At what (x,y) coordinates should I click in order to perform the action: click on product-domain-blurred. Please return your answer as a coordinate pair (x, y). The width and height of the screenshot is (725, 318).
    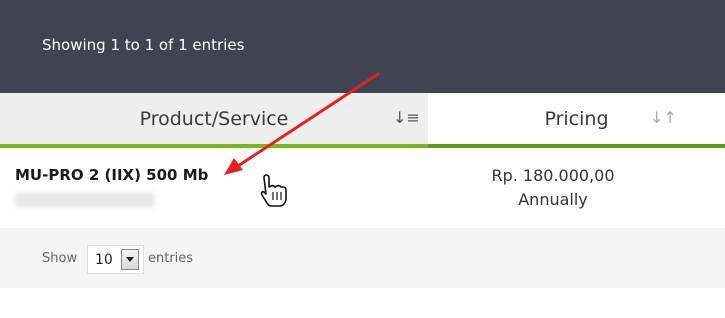
    Looking at the image, I should click on (85, 200).